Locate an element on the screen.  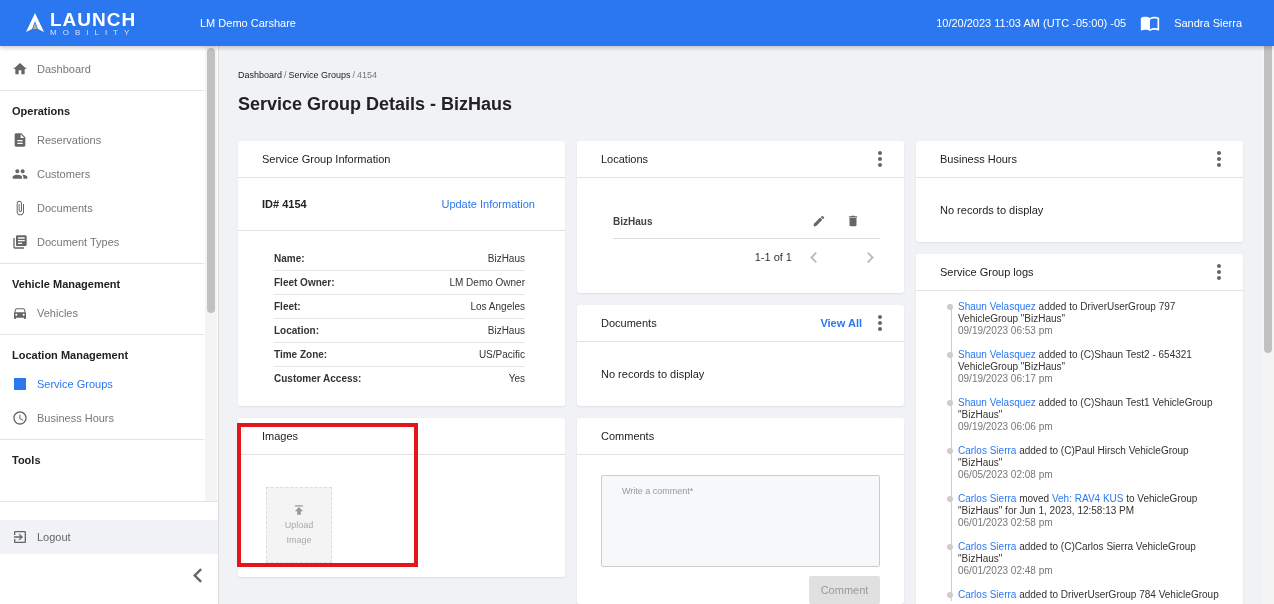
library-icon is located at coordinates (20, 242).